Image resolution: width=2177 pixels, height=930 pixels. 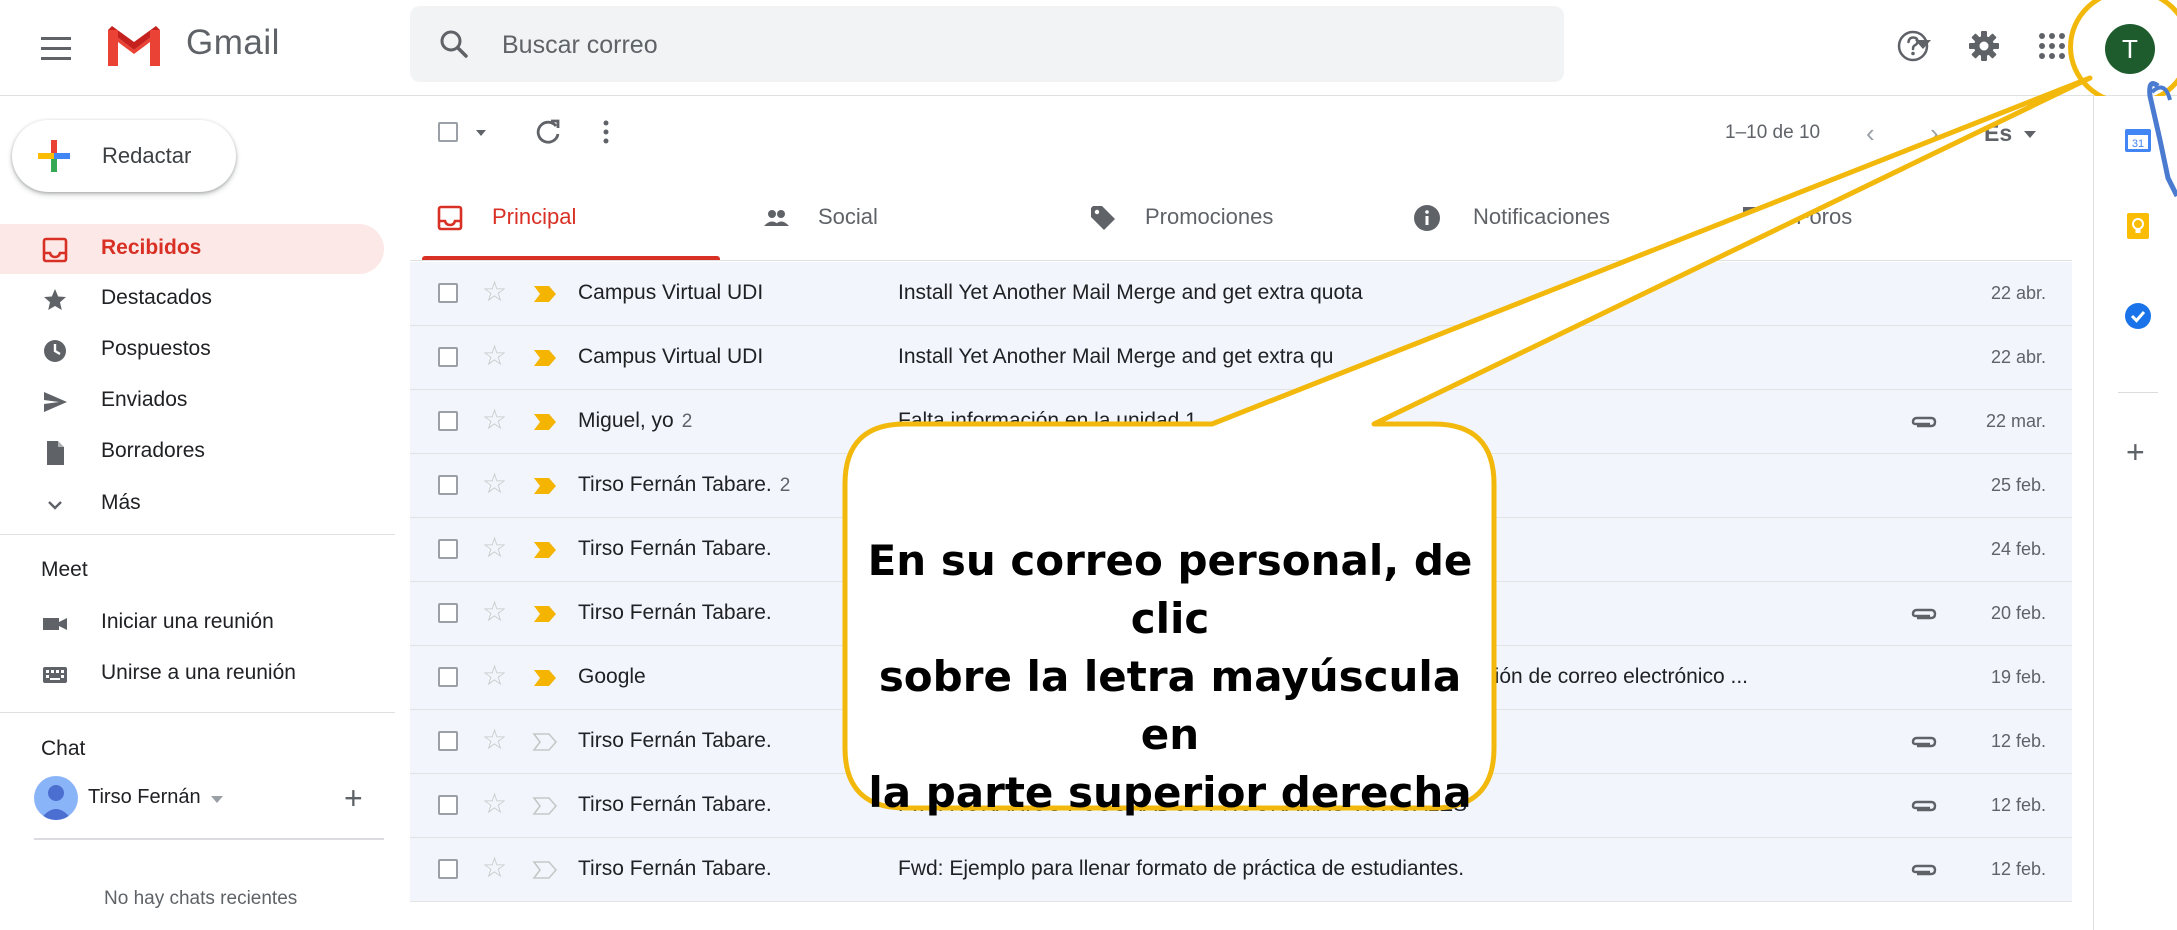 I want to click on more-options-icon, so click(x=606, y=132).